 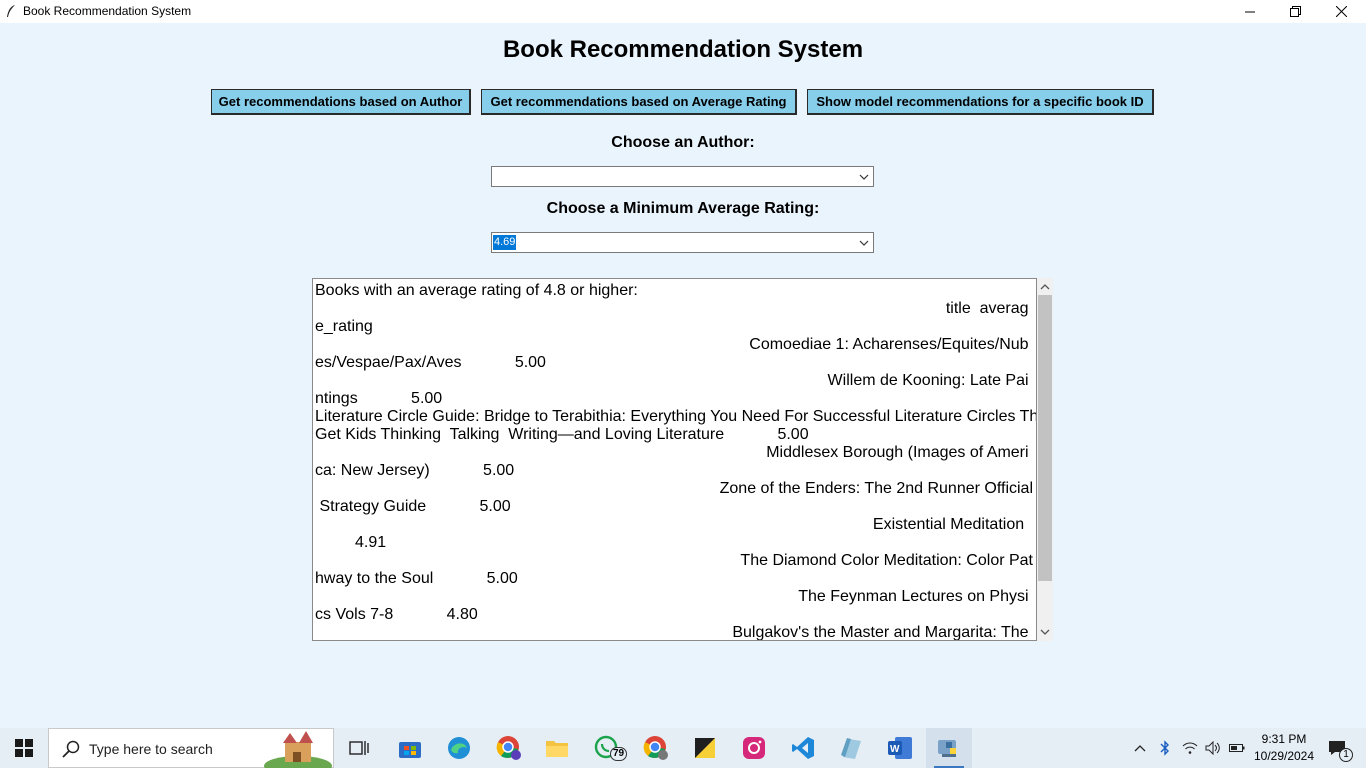 I want to click on system-clock: 9:31 PM 10/29/2024, so click(x=1284, y=748).